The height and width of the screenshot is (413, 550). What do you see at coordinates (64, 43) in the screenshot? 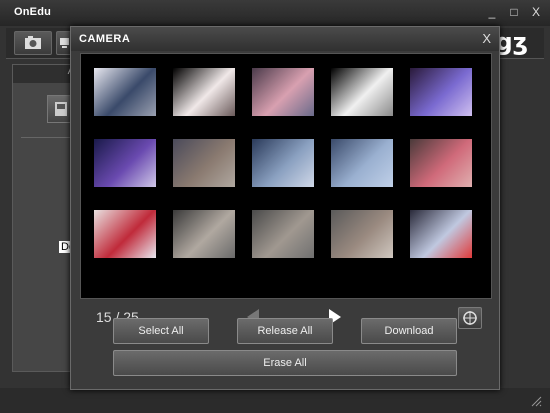
I see `monitor-icon` at bounding box center [64, 43].